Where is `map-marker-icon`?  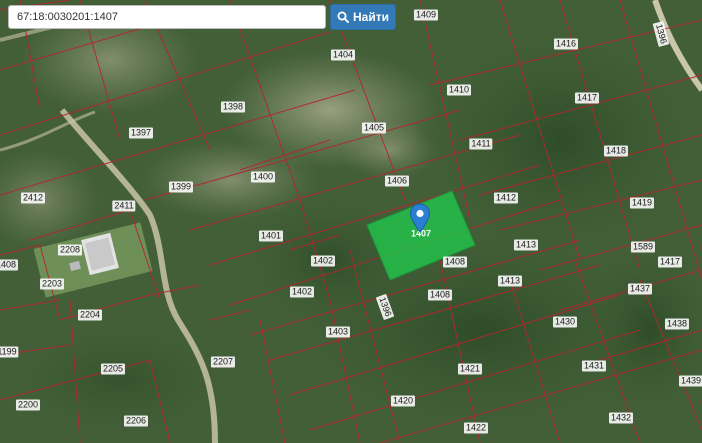
map-marker-icon is located at coordinates (420, 218).